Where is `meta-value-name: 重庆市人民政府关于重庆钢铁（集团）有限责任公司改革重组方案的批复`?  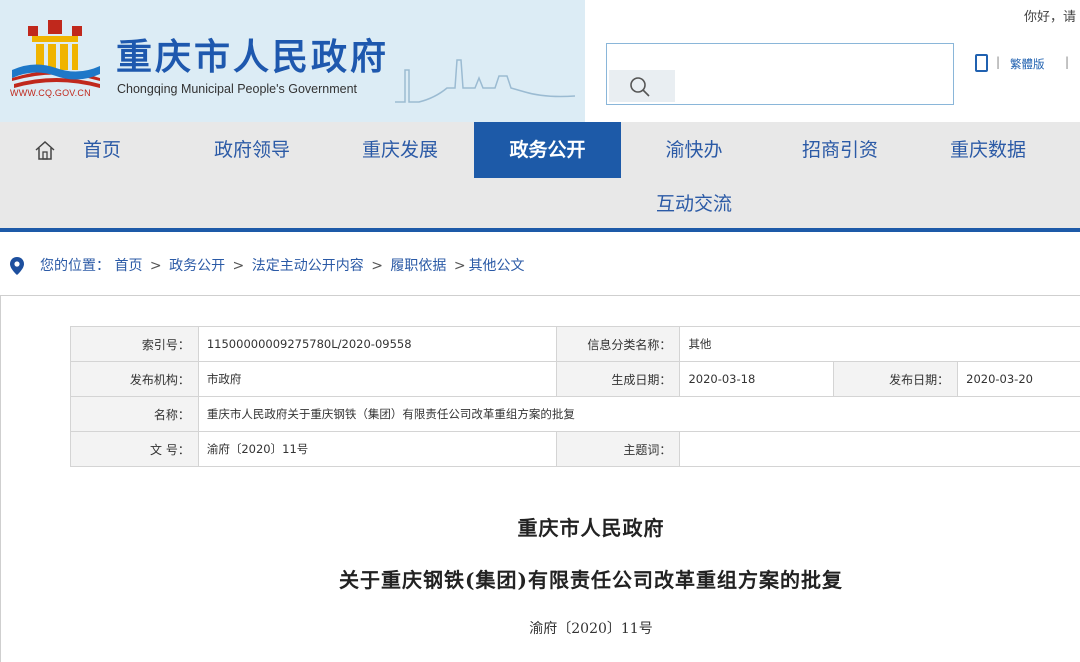 meta-value-name: 重庆市人民政府关于重庆钢铁（集团）有限责任公司改革重组方案的批复 is located at coordinates (638, 414).